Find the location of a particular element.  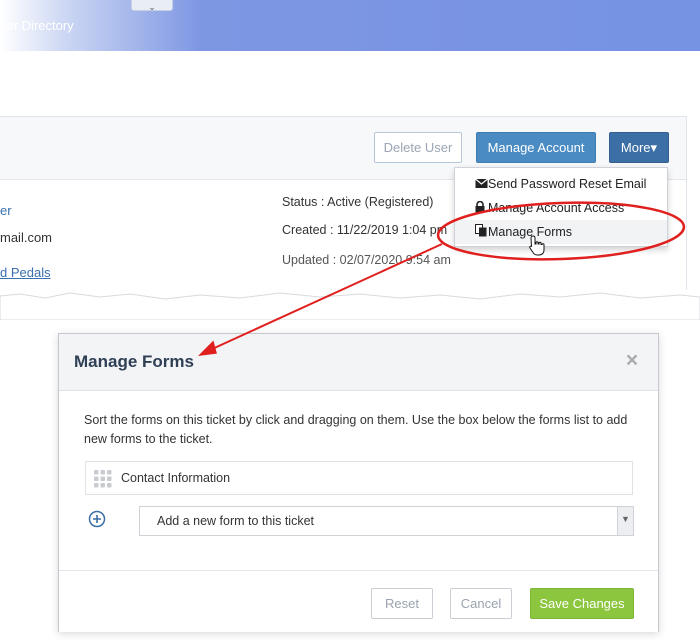

reset-button: Reset is located at coordinates (402, 603).